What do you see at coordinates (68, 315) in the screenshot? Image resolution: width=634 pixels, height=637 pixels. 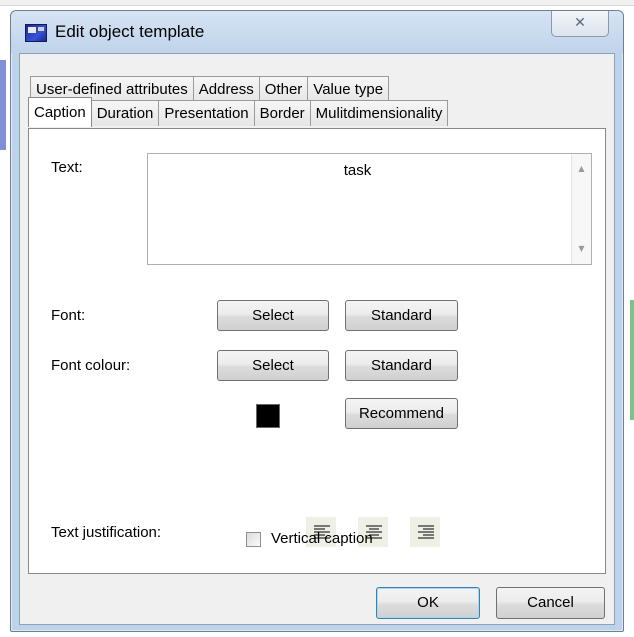 I see `font-label: Font:` at bounding box center [68, 315].